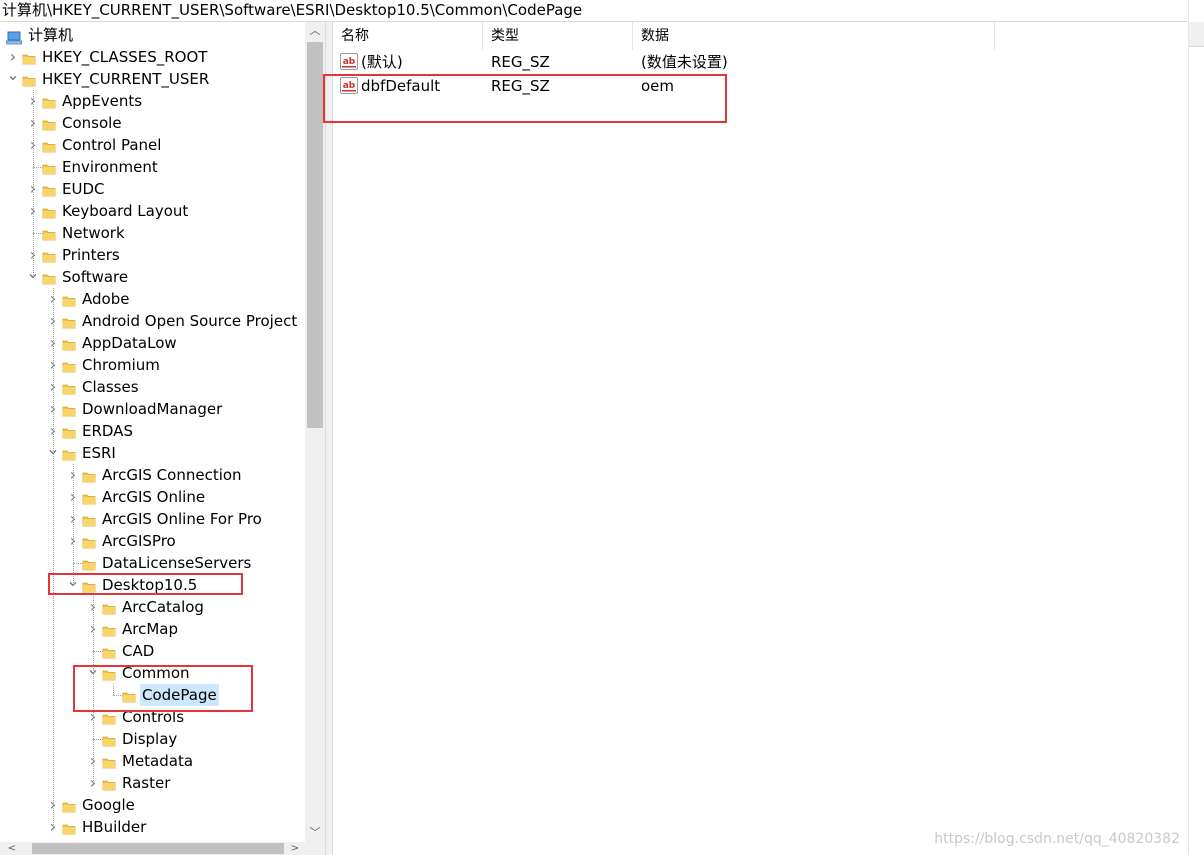  I want to click on window-edge, so click(1196, 427).